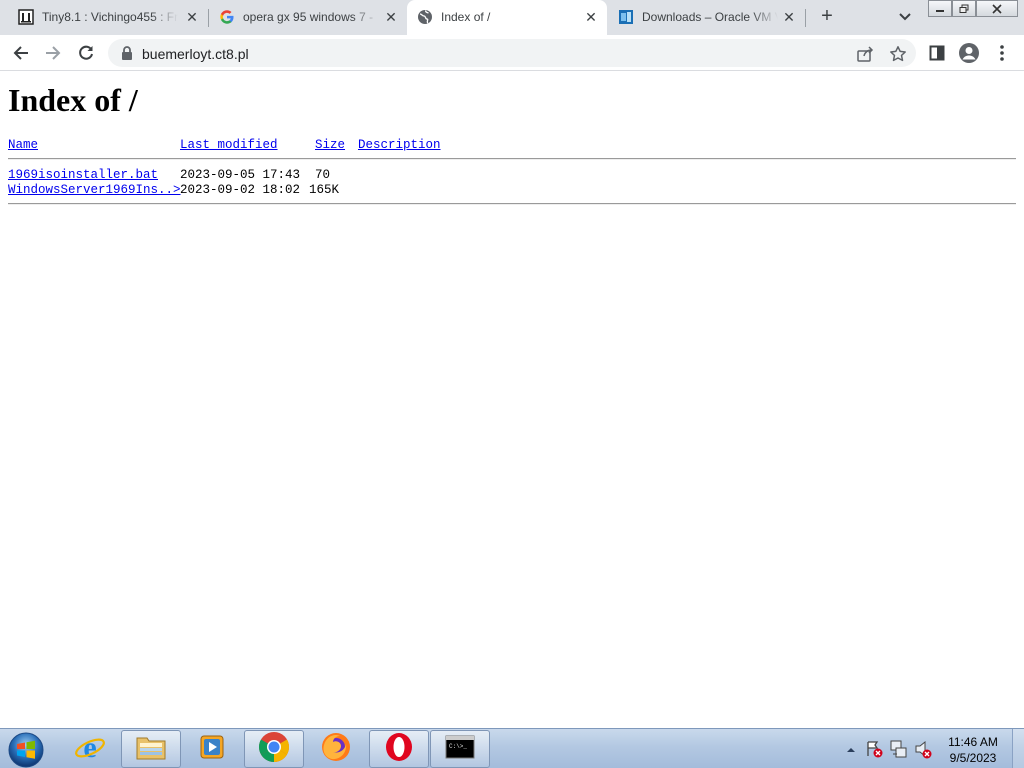 The height and width of the screenshot is (768, 1024). I want to click on chrome-icon, so click(274, 749).